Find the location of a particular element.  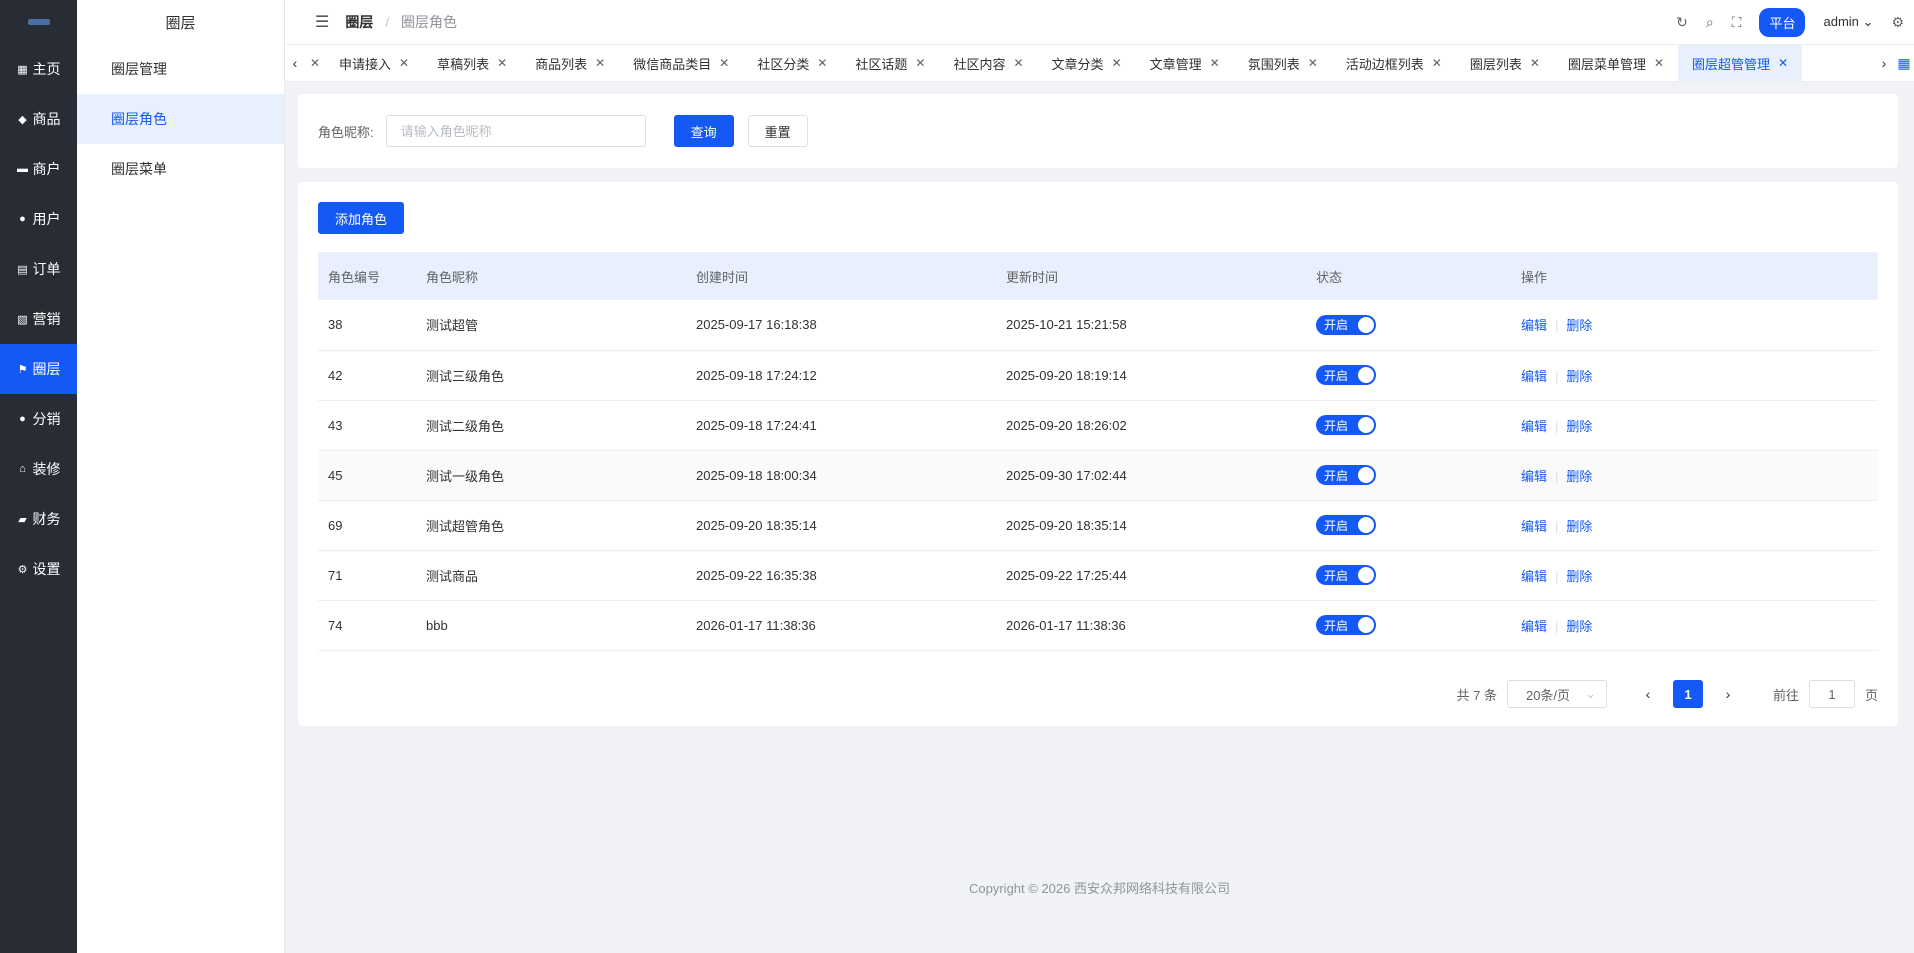

nav-item-6: ⚑ 圈层 is located at coordinates (38, 369).